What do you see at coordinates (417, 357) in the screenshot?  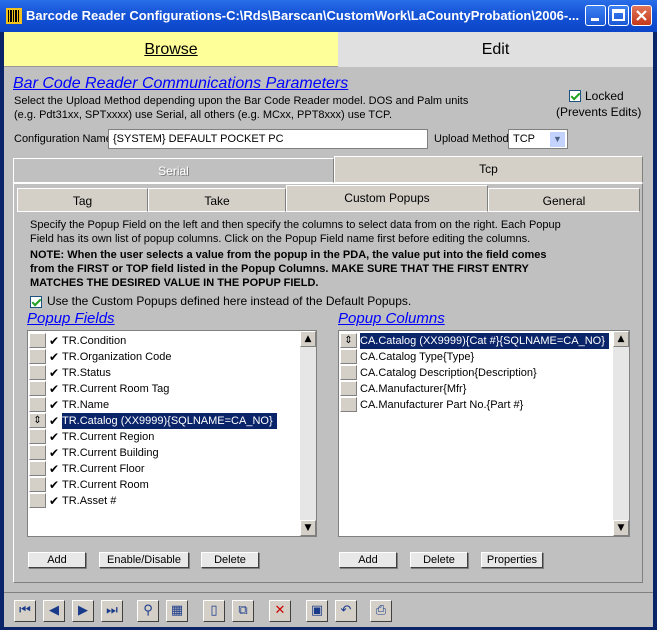 I see `popup-column-label: CA.Catalog Type{Type}` at bounding box center [417, 357].